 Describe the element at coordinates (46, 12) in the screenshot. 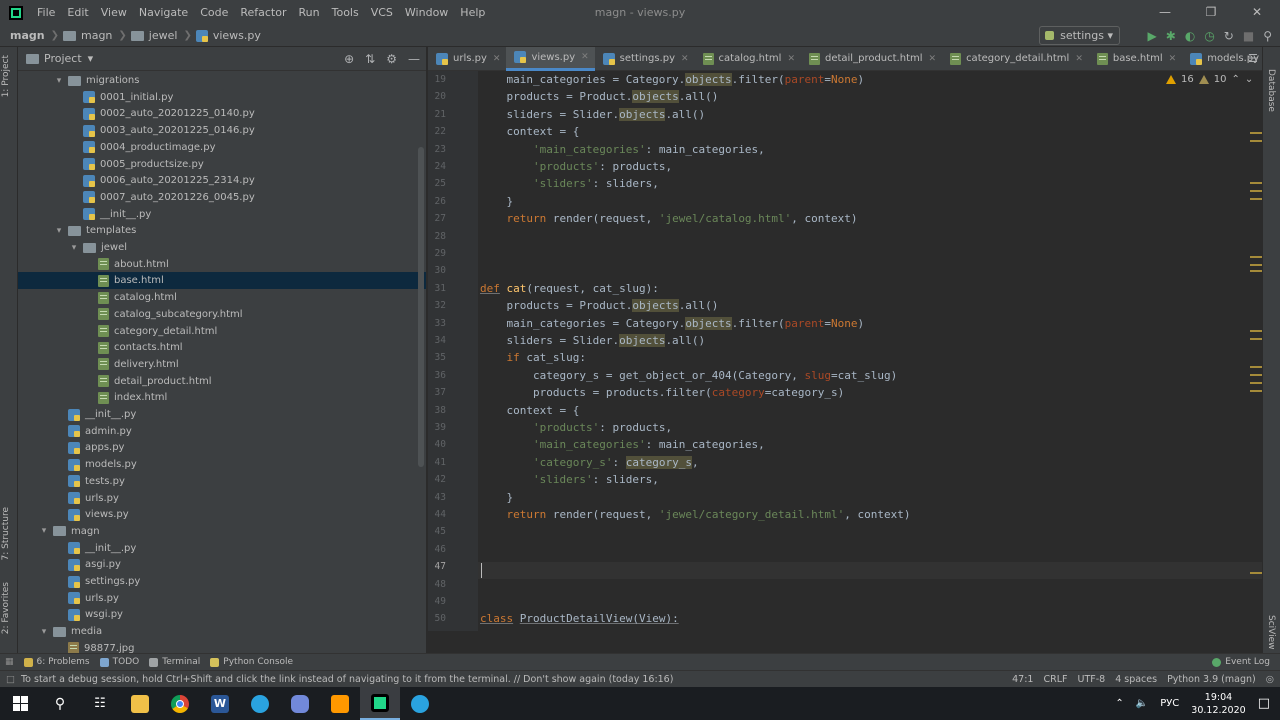

I see `menu-item-file: File` at that location.